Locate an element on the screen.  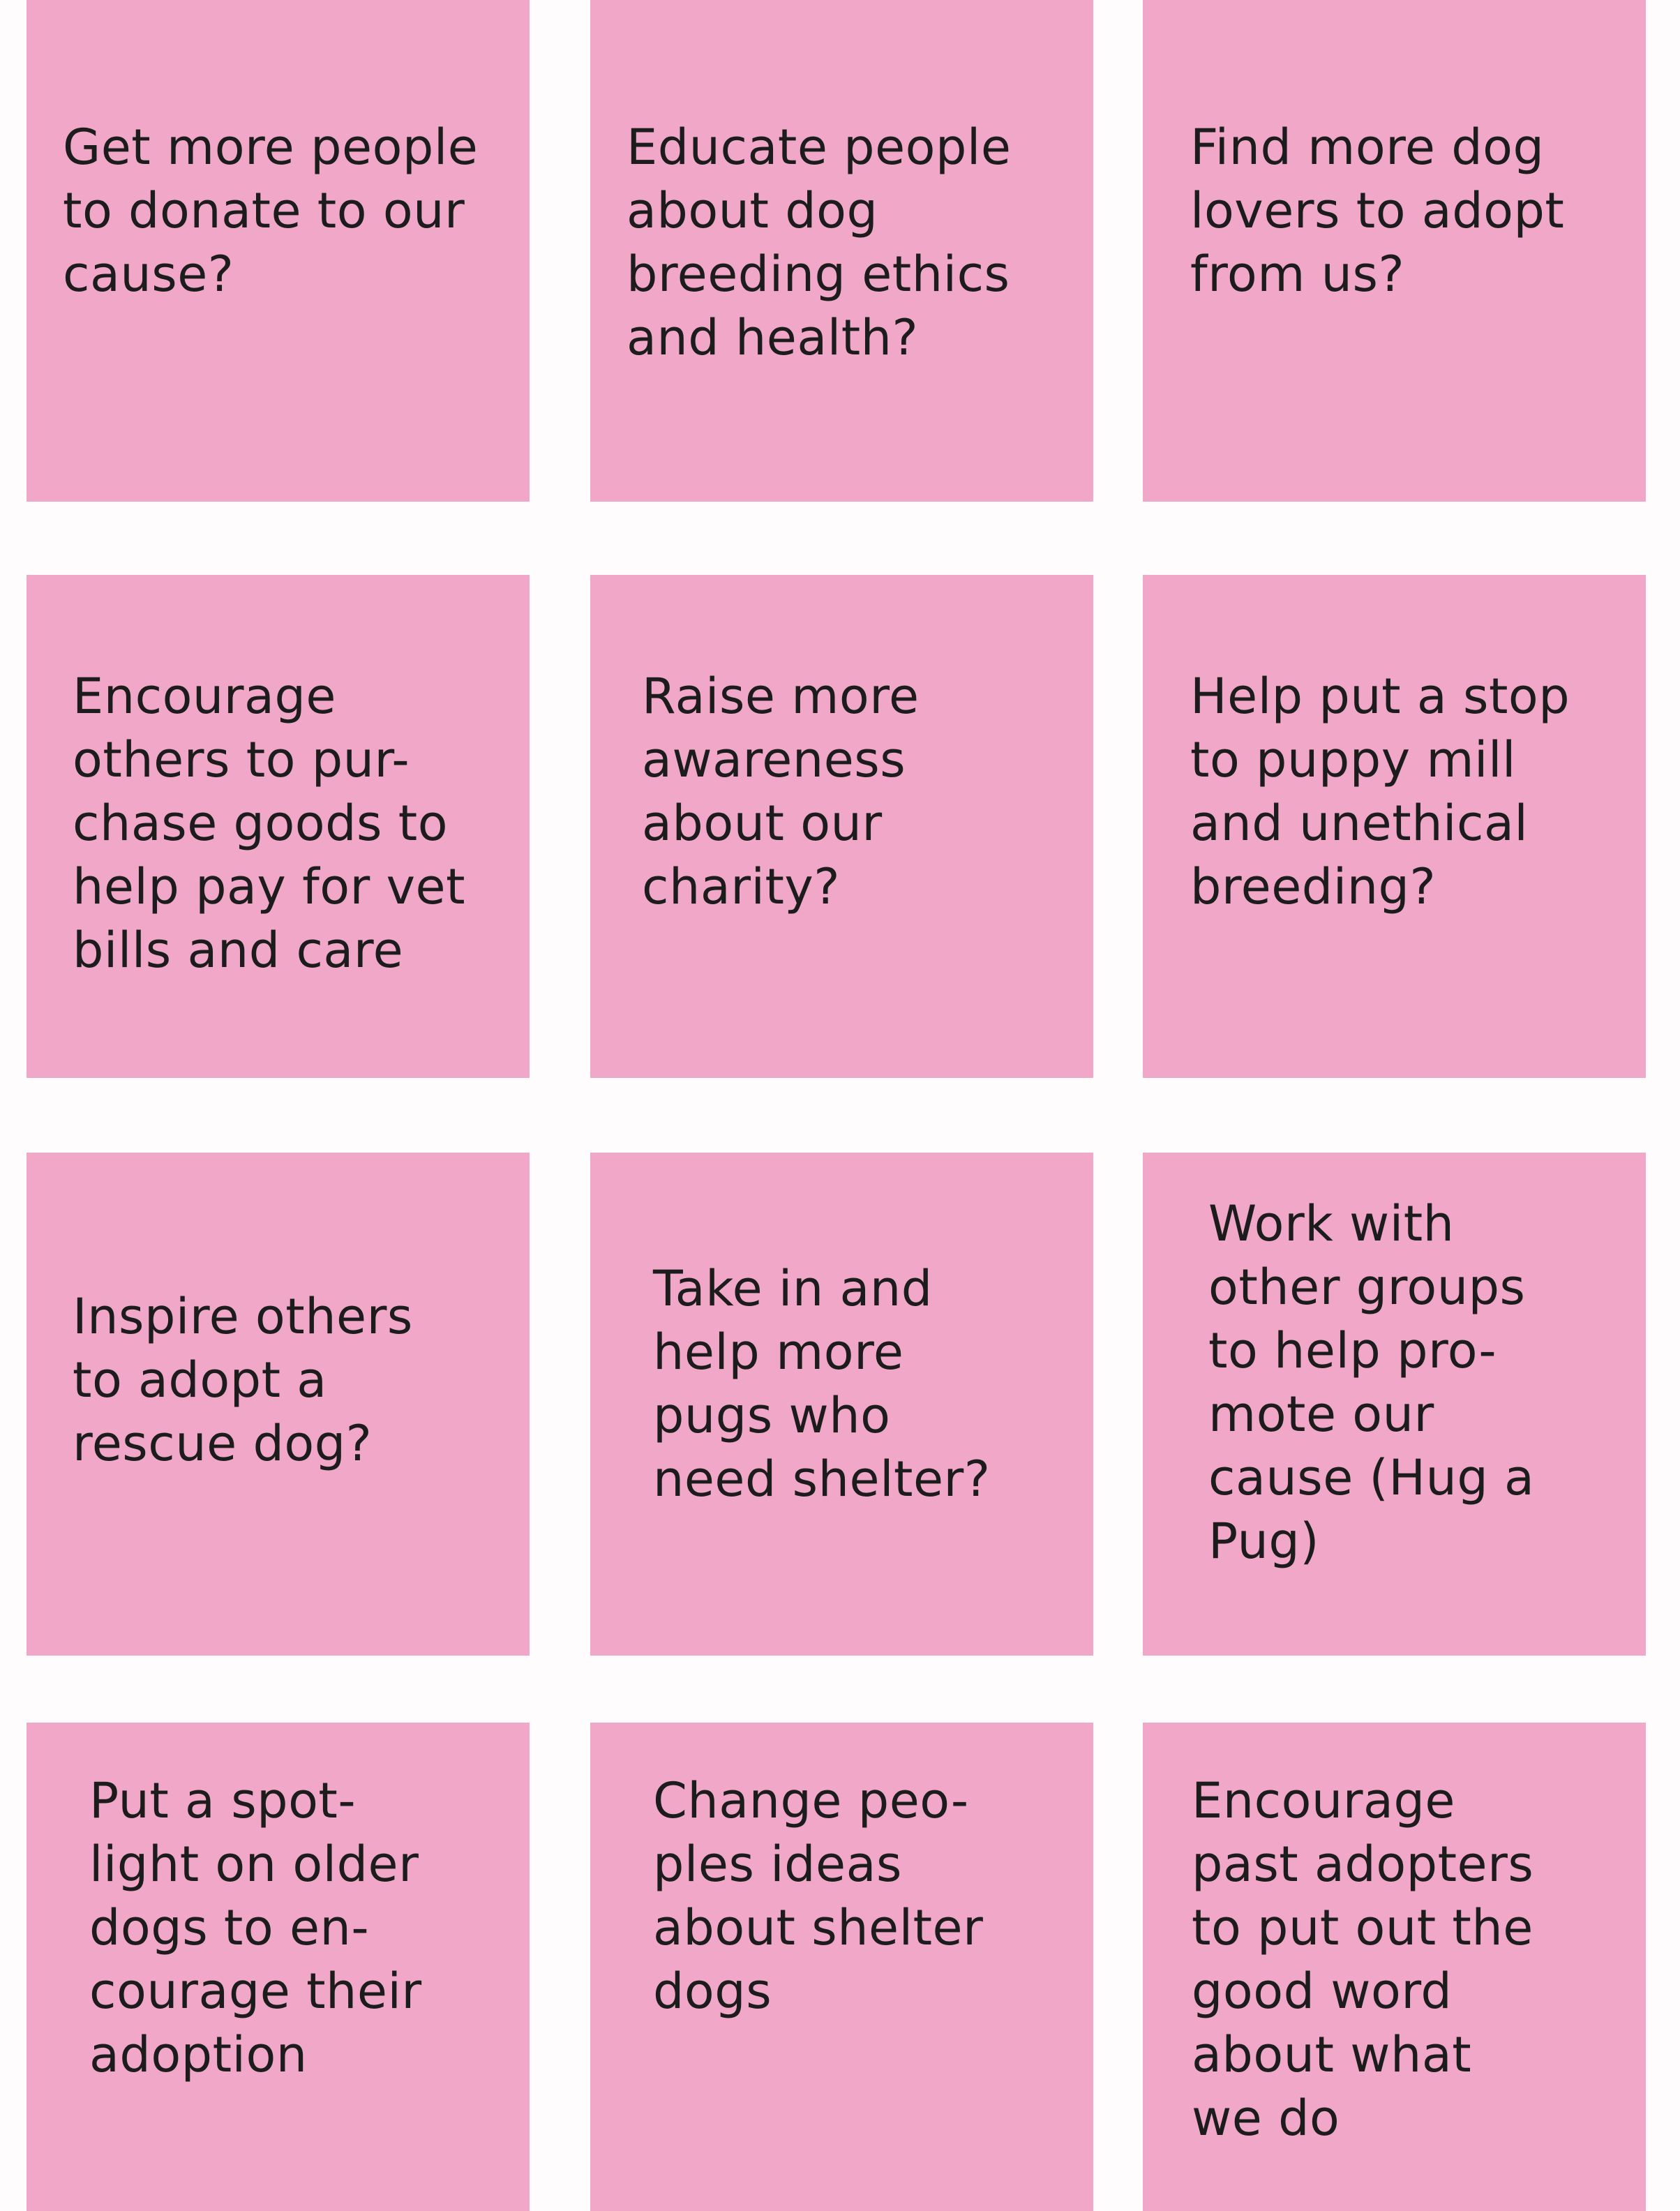
sticky-note-text: Find more dog lovers to adopt from us? is located at coordinates (1377, 211).